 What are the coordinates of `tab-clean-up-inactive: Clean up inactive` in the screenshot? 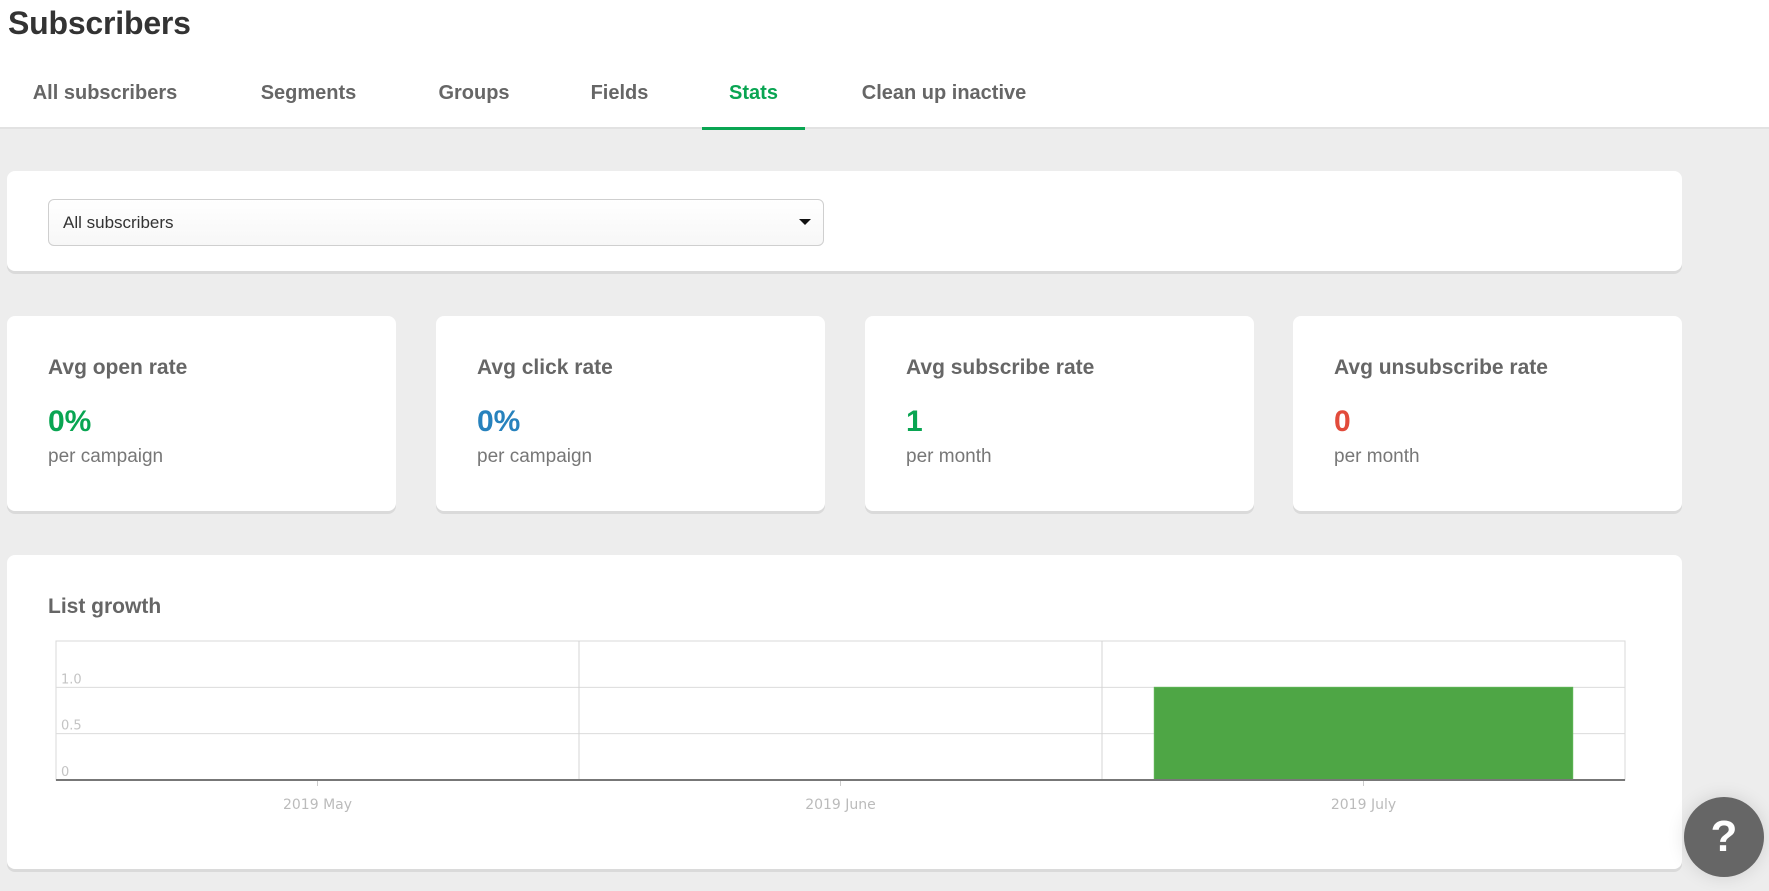 It's located at (944, 102).